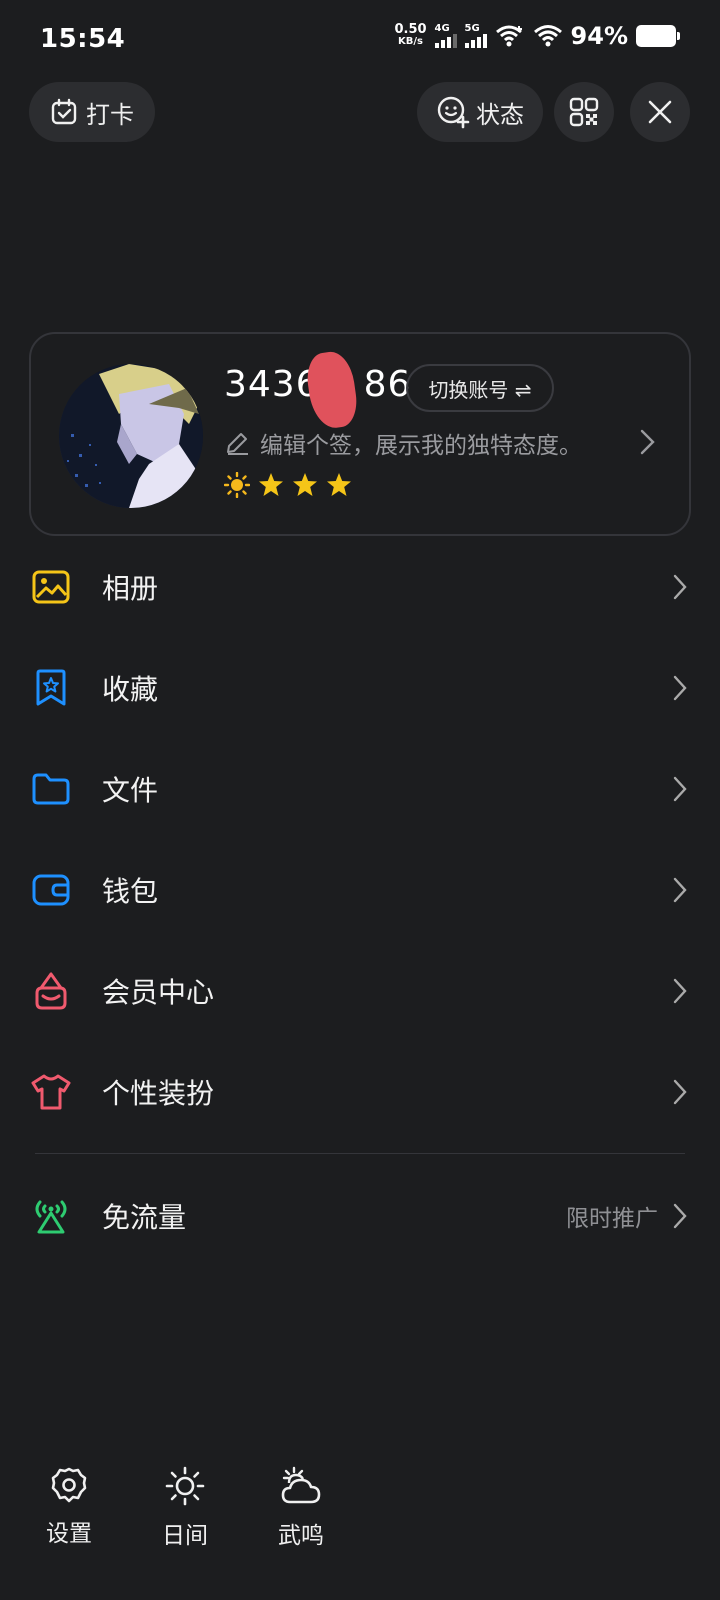  Describe the element at coordinates (51, 1092) in the screenshot. I see `tshirt-icon` at that location.